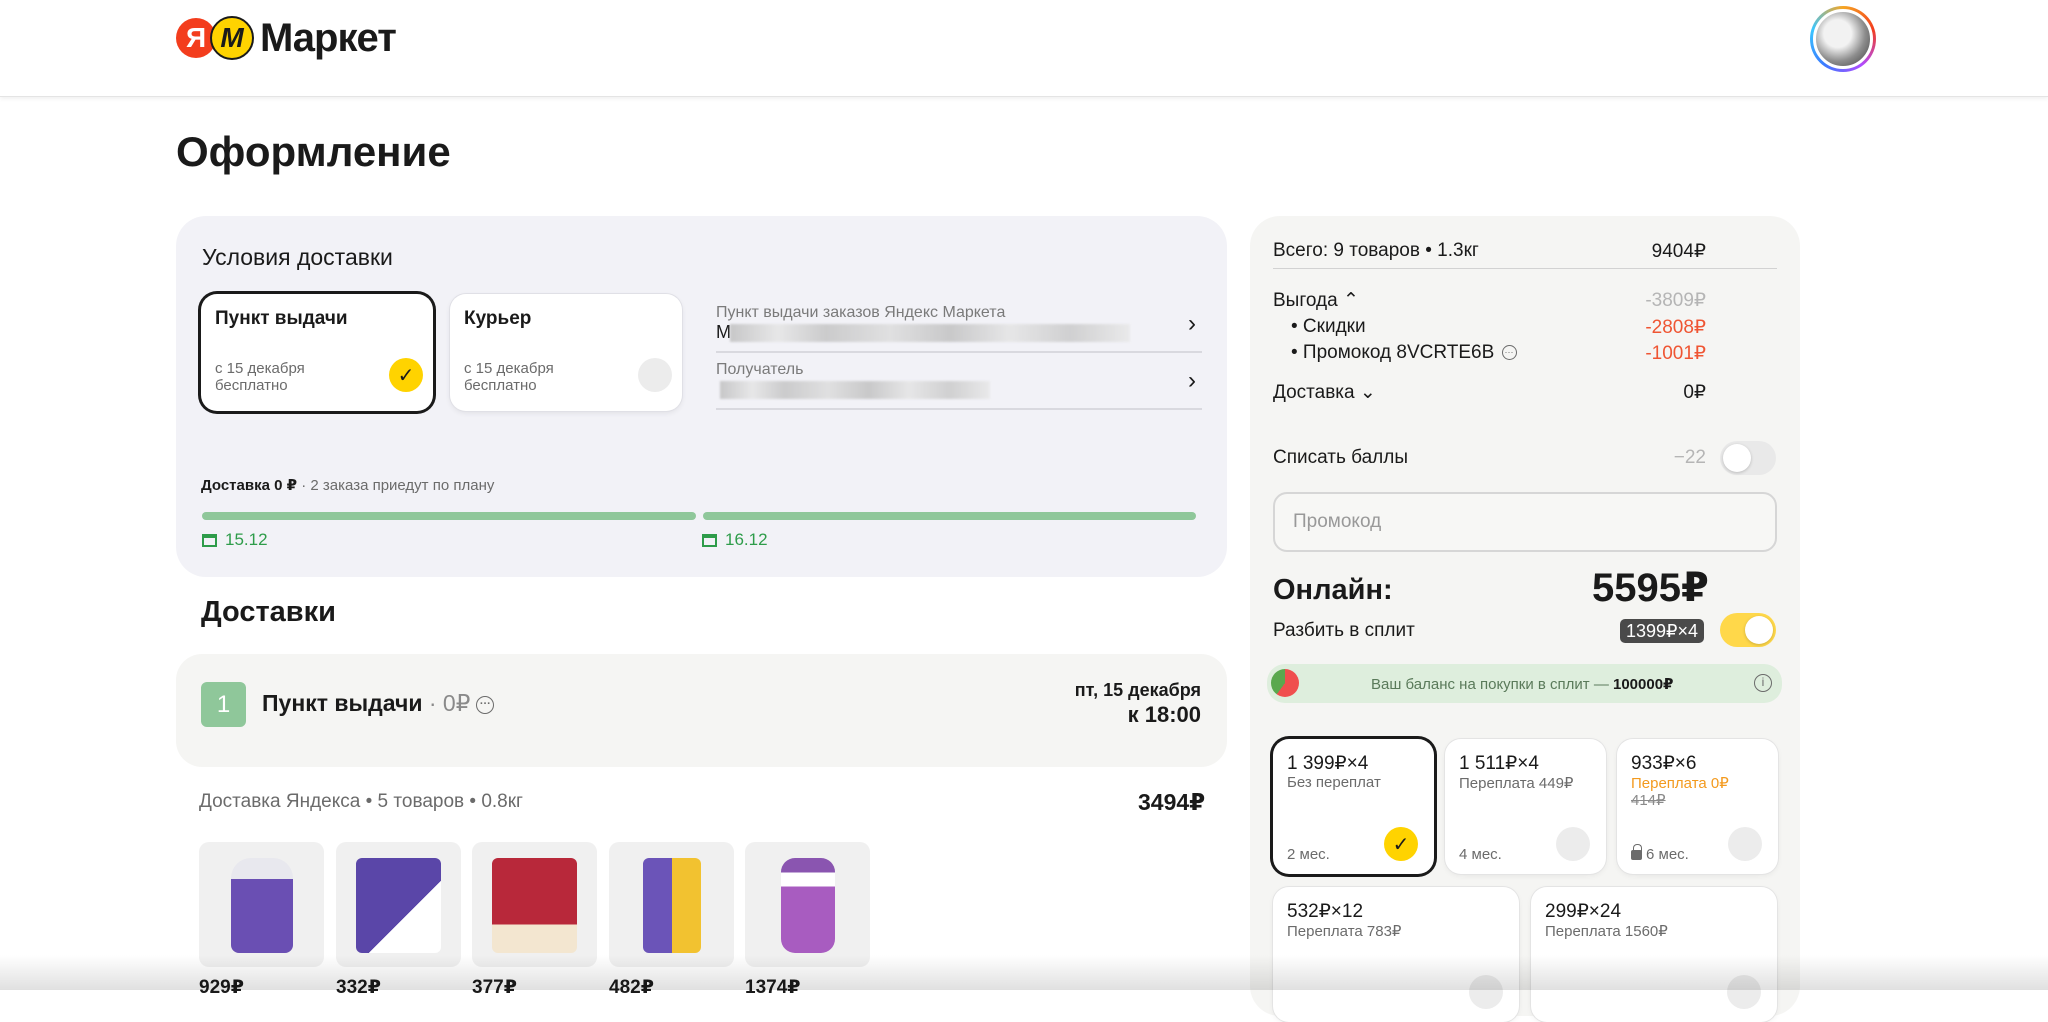  I want to click on pickup-point-redacted, so click(930, 333).